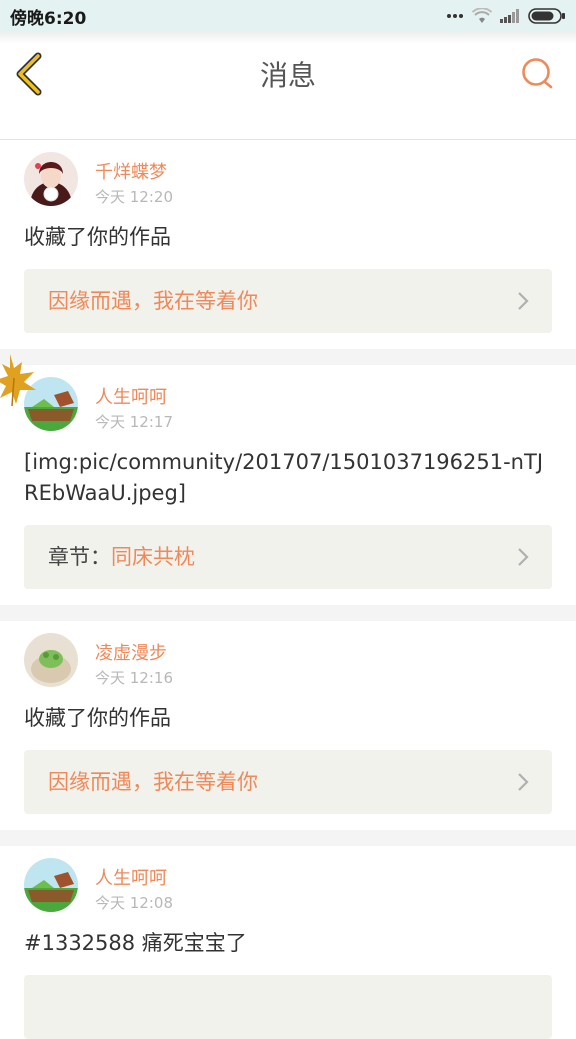 The image size is (576, 1039). Describe the element at coordinates (455, 16) in the screenshot. I see `more-dots-icon` at that location.